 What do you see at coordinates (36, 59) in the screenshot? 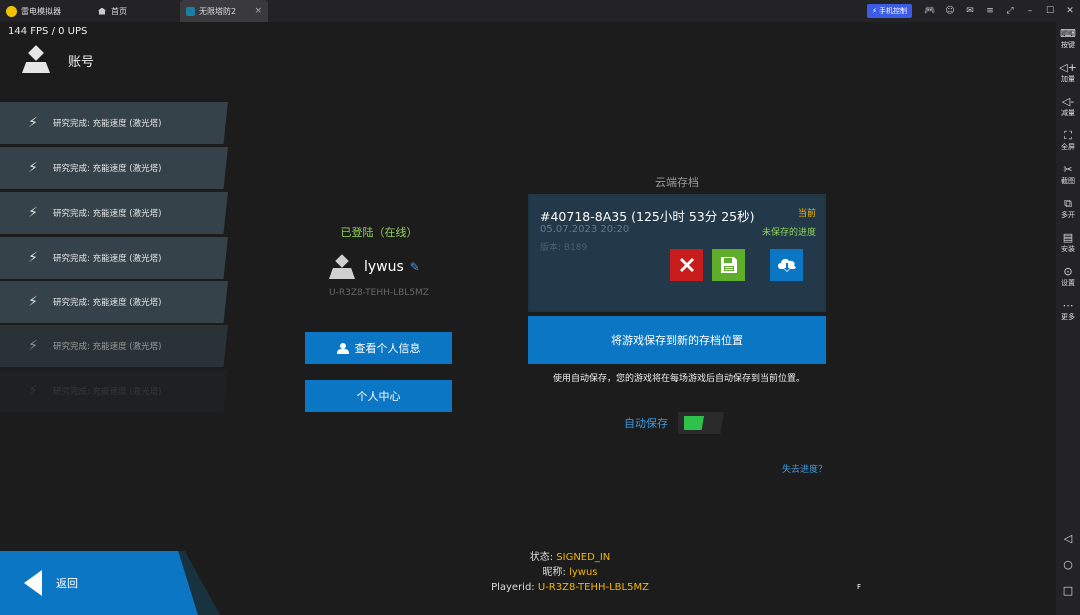
I see `account-icon` at bounding box center [36, 59].